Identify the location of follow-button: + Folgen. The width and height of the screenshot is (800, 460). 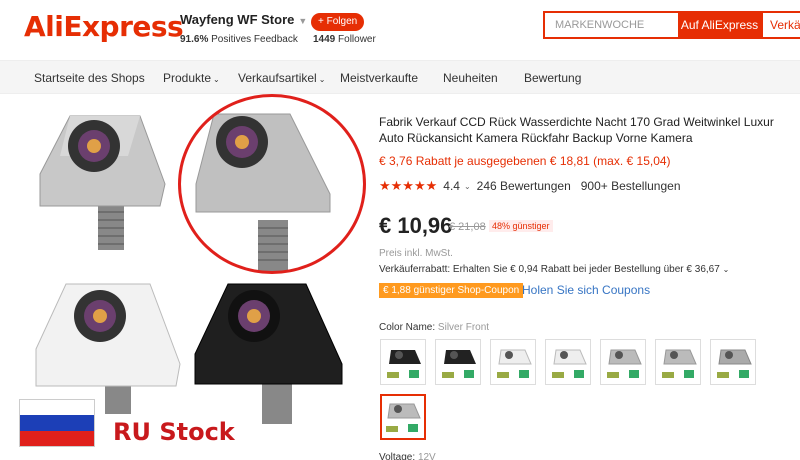
(338, 22).